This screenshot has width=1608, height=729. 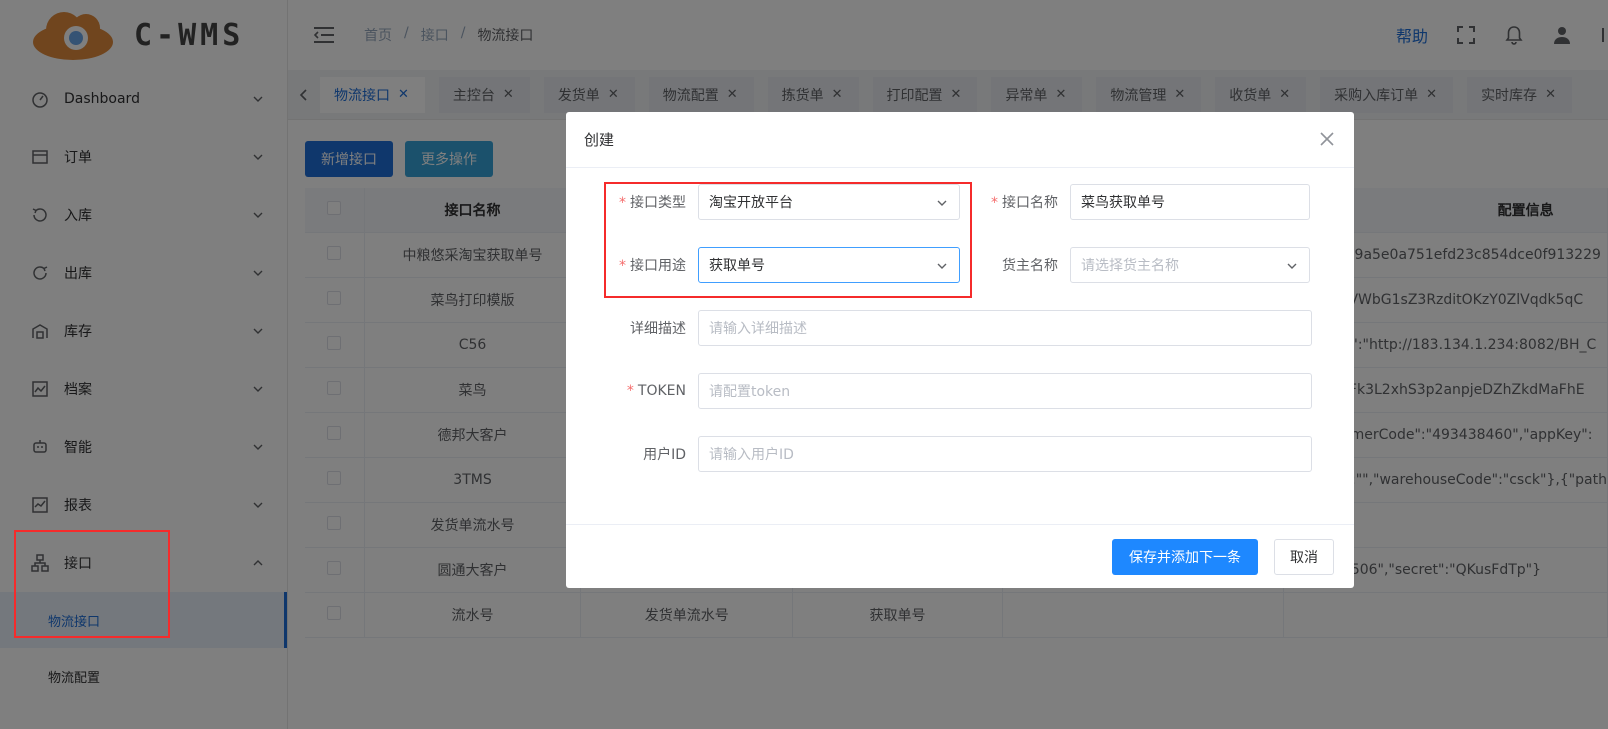 I want to click on form-row-owner: 货主名称 请选择货主名称, so click(x=1142, y=265).